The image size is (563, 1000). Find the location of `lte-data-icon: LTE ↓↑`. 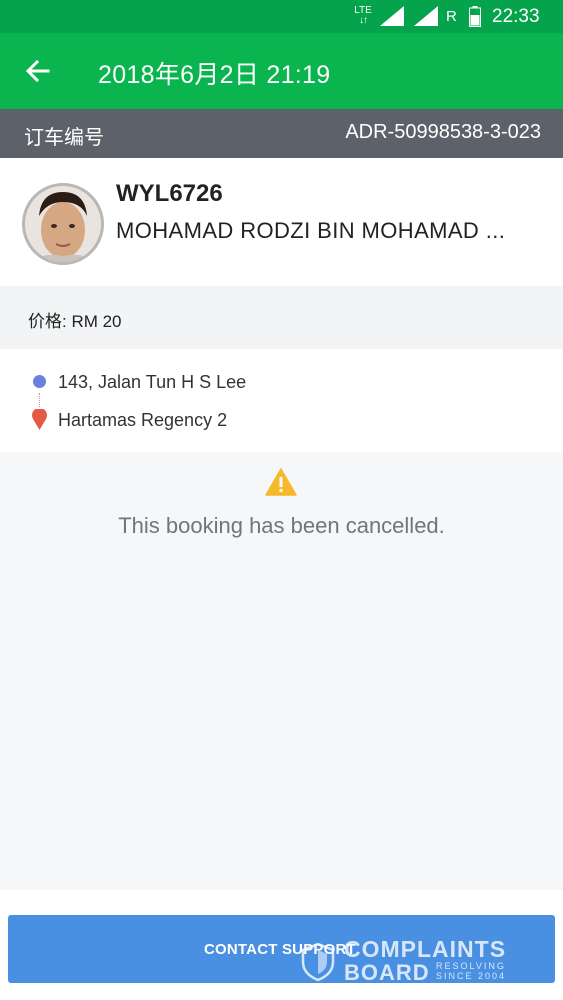

lte-data-icon: LTE ↓↑ is located at coordinates (363, 15).